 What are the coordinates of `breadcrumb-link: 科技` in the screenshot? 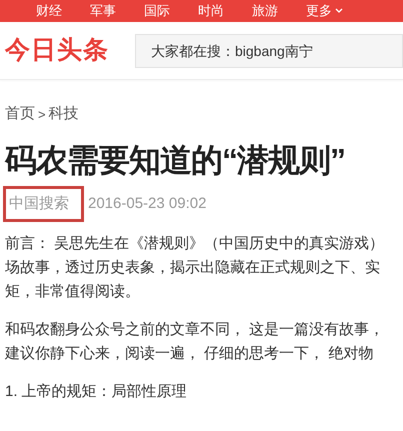 It's located at (63, 114).